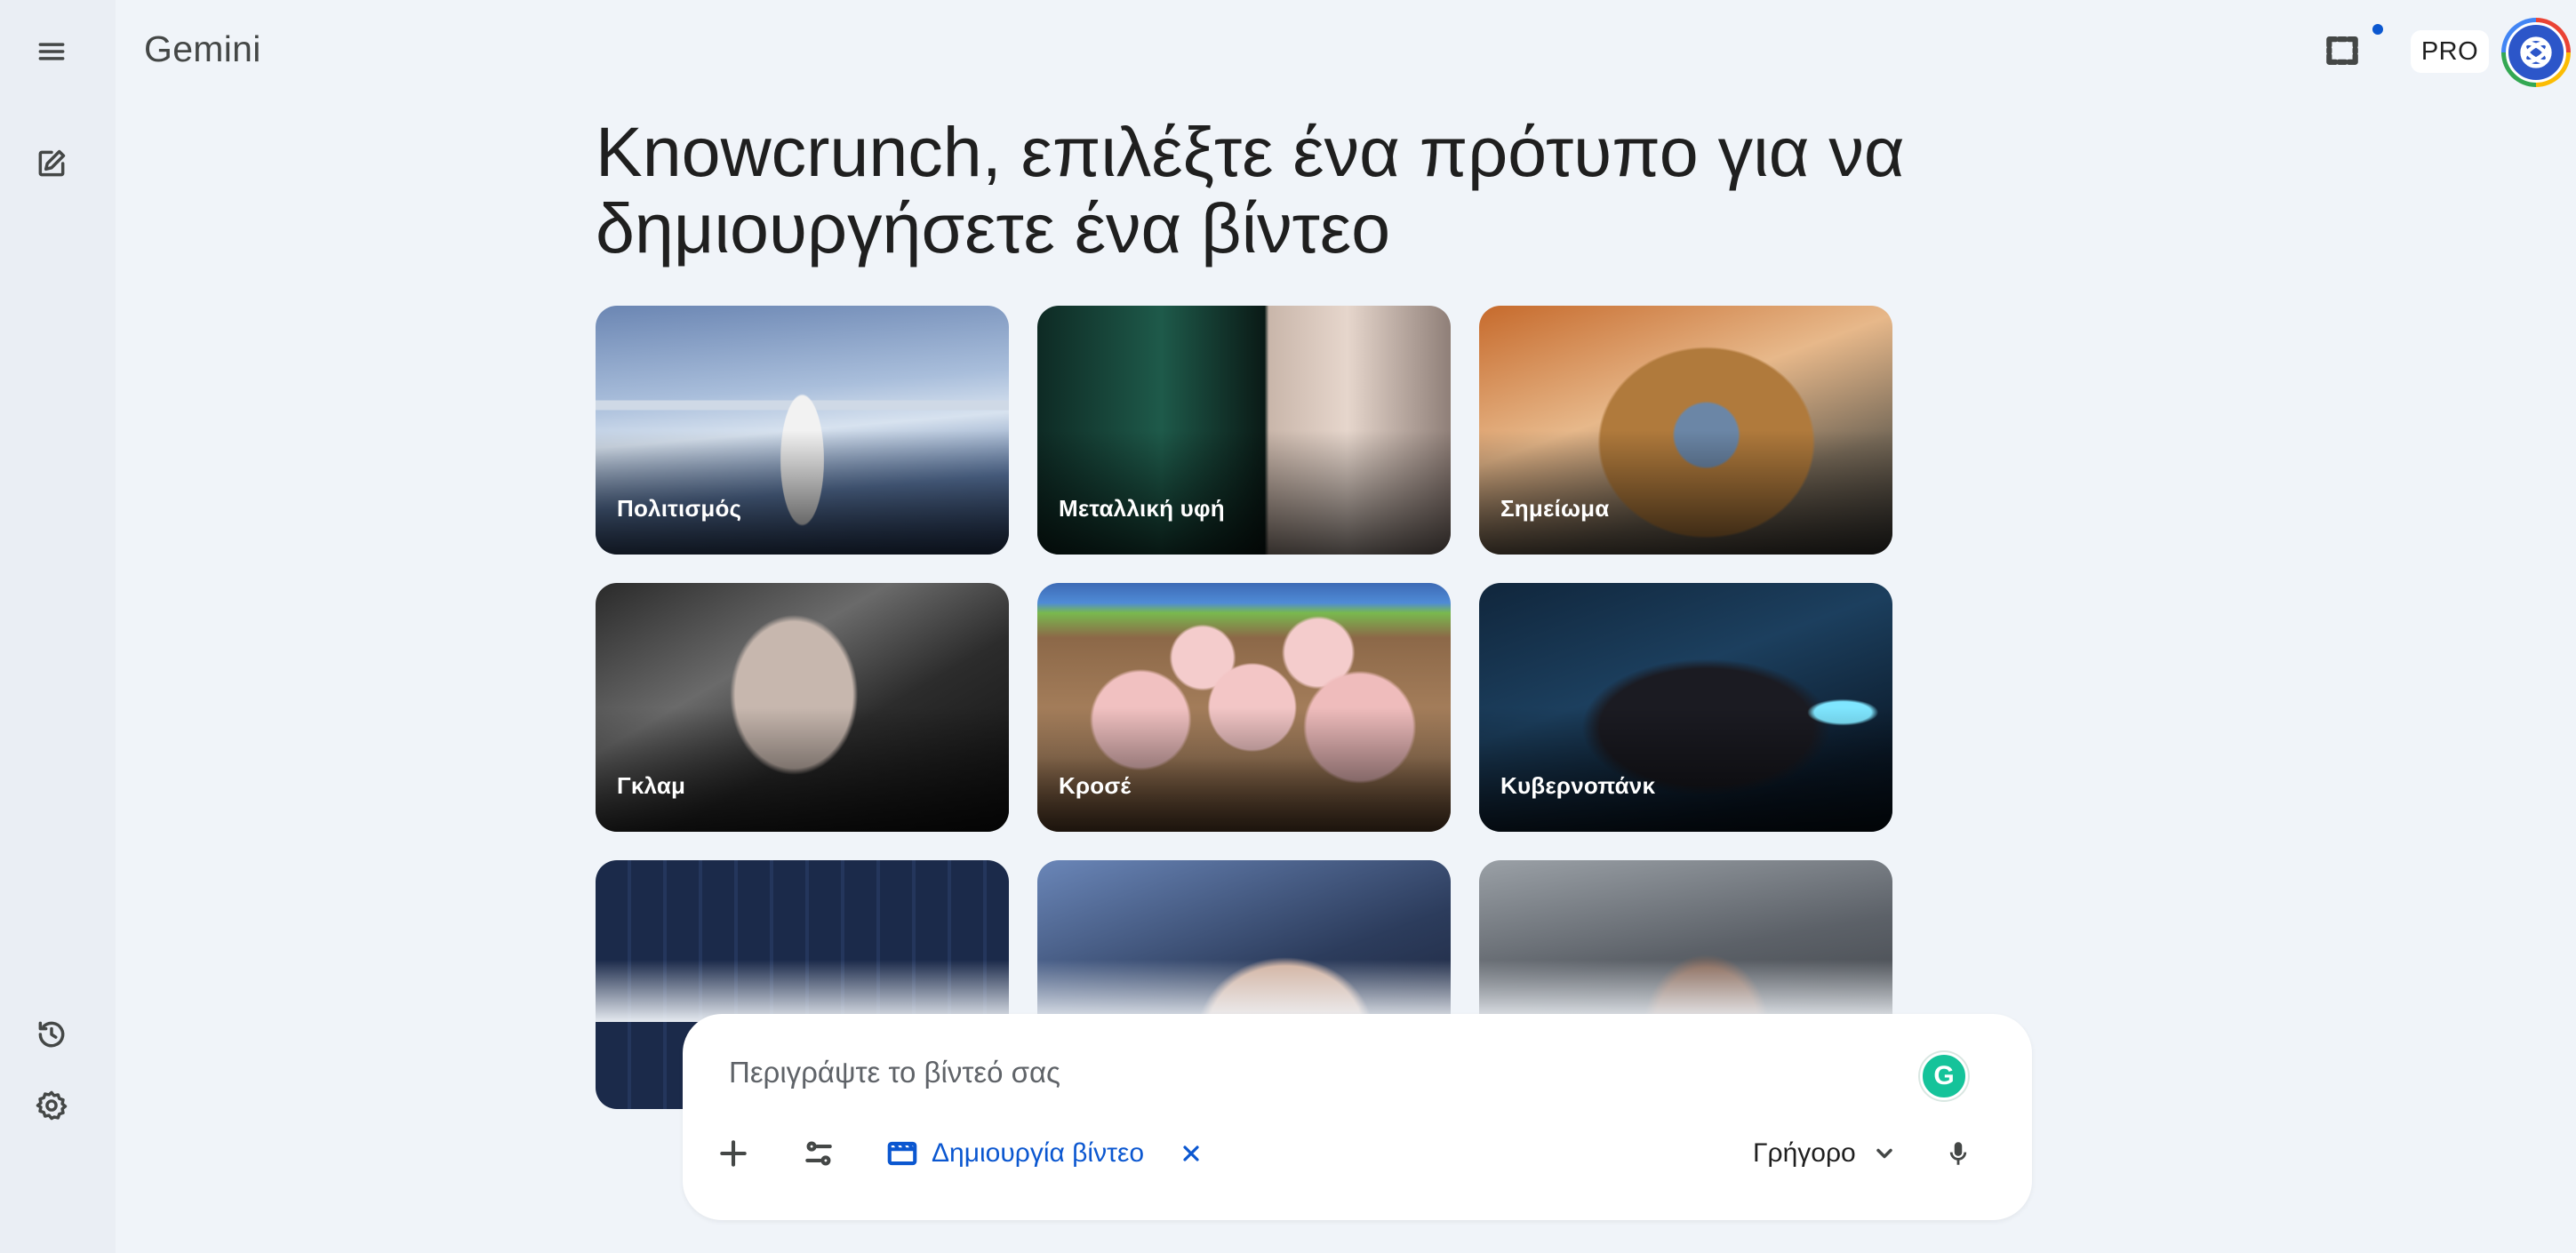 The image size is (2576, 1253). I want to click on settings-button, so click(51, 1105).